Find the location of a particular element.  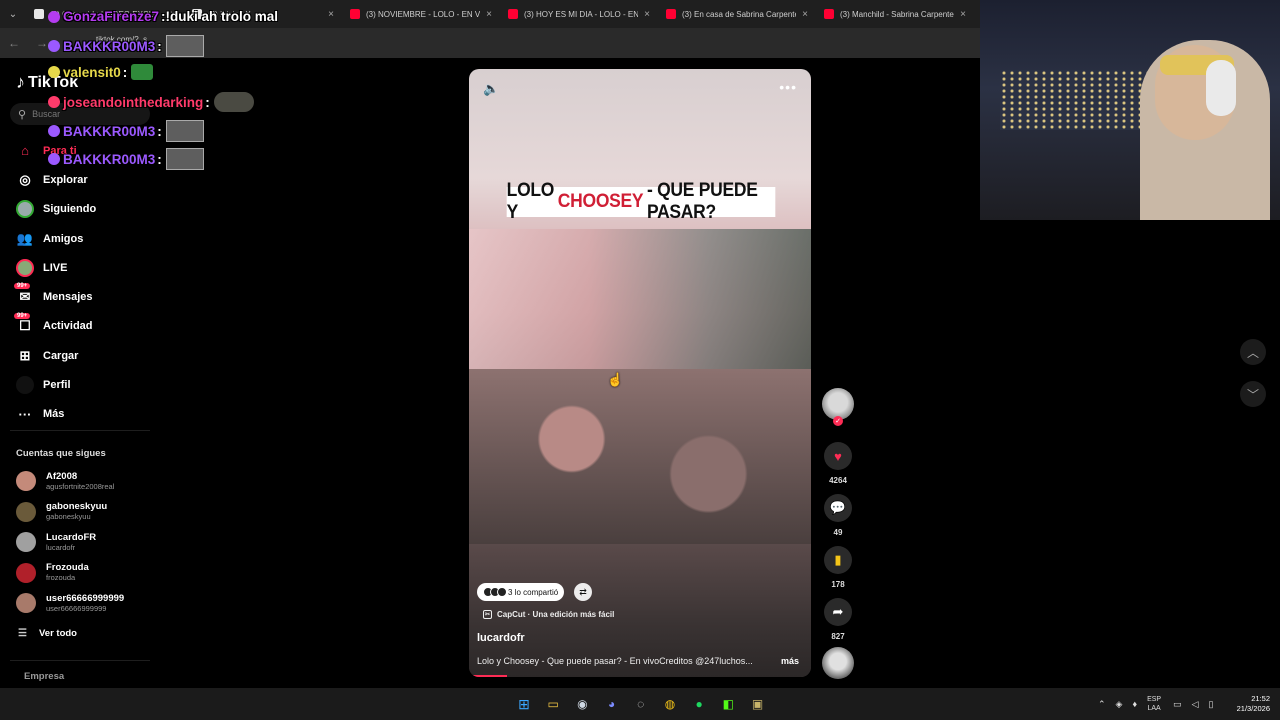

followed-account: gaboneskyuu gaboneskyuu is located at coordinates (86, 512).